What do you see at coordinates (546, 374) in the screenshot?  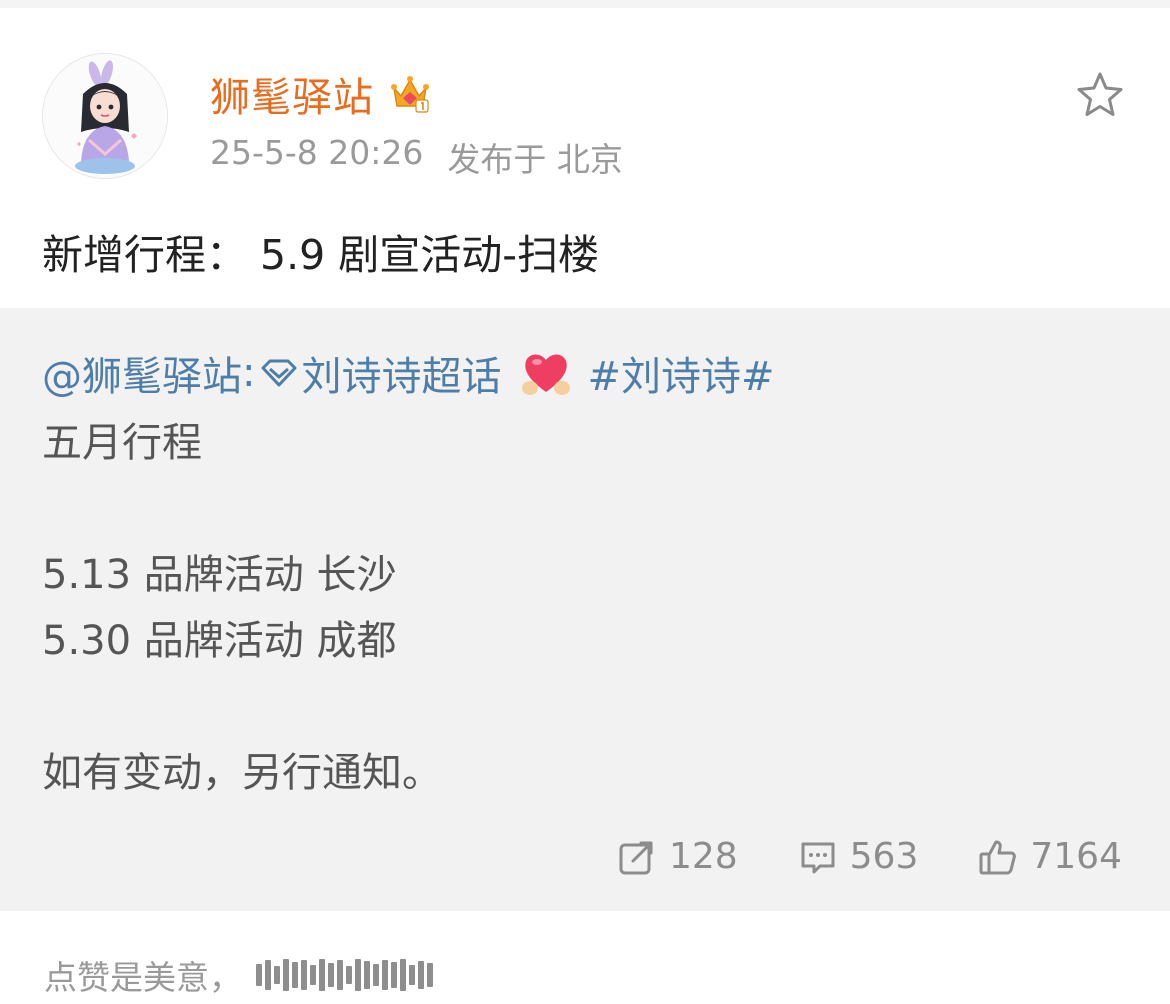 I see `heart-hands-icon` at bounding box center [546, 374].